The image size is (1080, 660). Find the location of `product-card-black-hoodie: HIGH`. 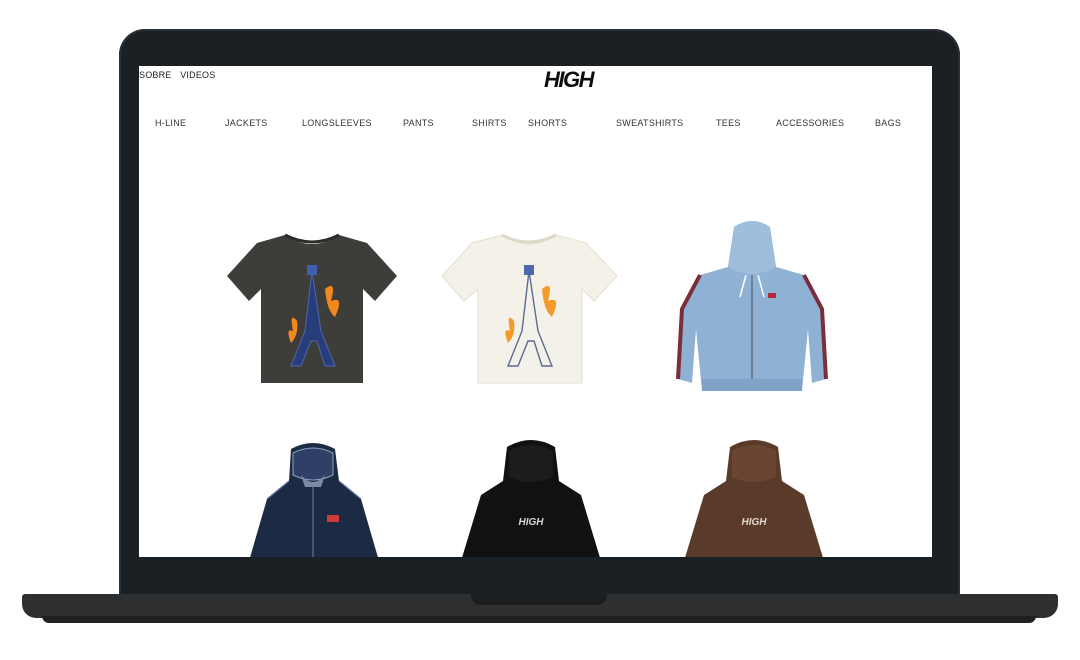

product-card-black-hoodie: HIGH is located at coordinates (531, 498).